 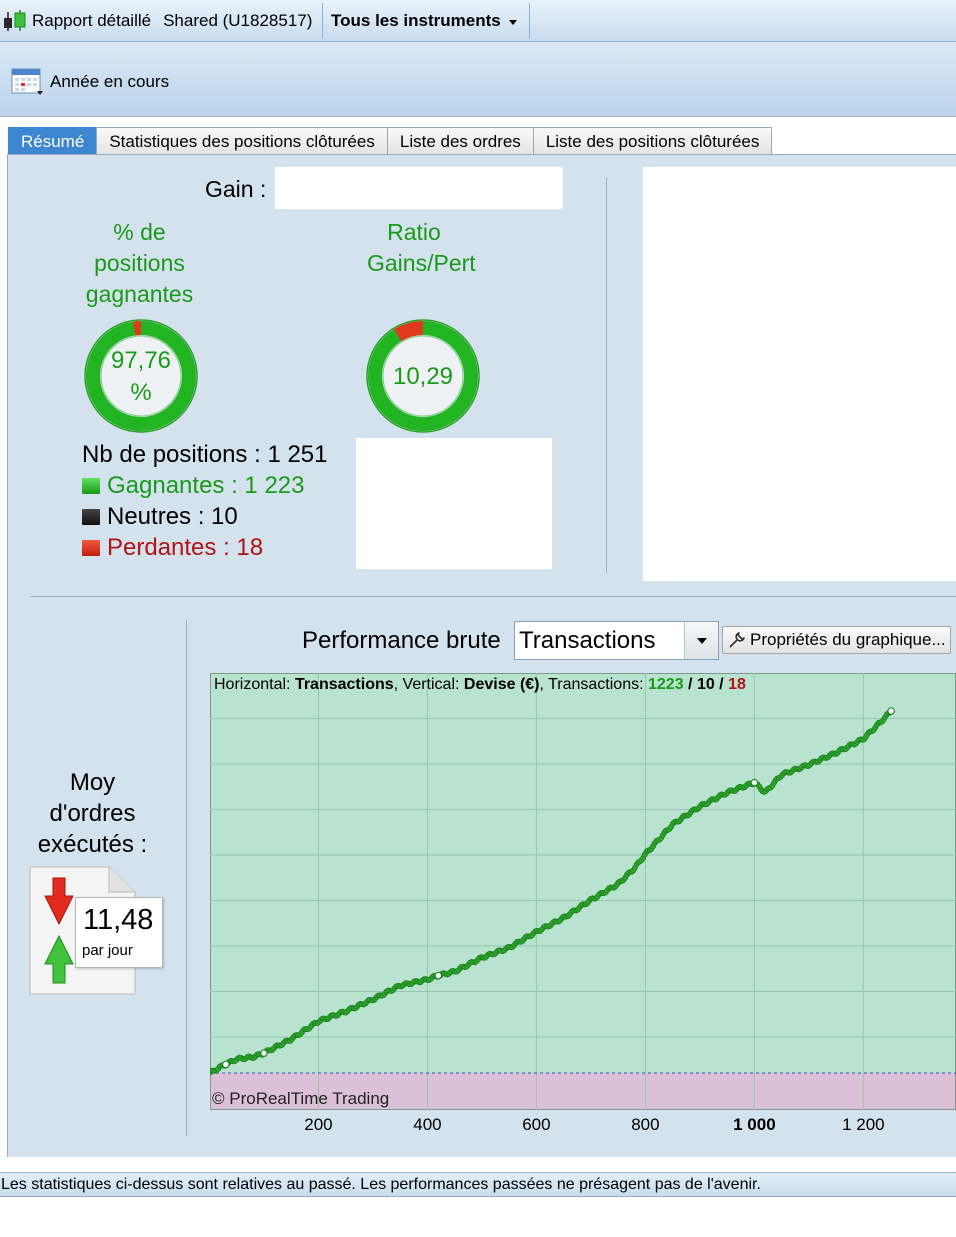 I want to click on win-pct-value-unit: %, so click(x=141, y=392).